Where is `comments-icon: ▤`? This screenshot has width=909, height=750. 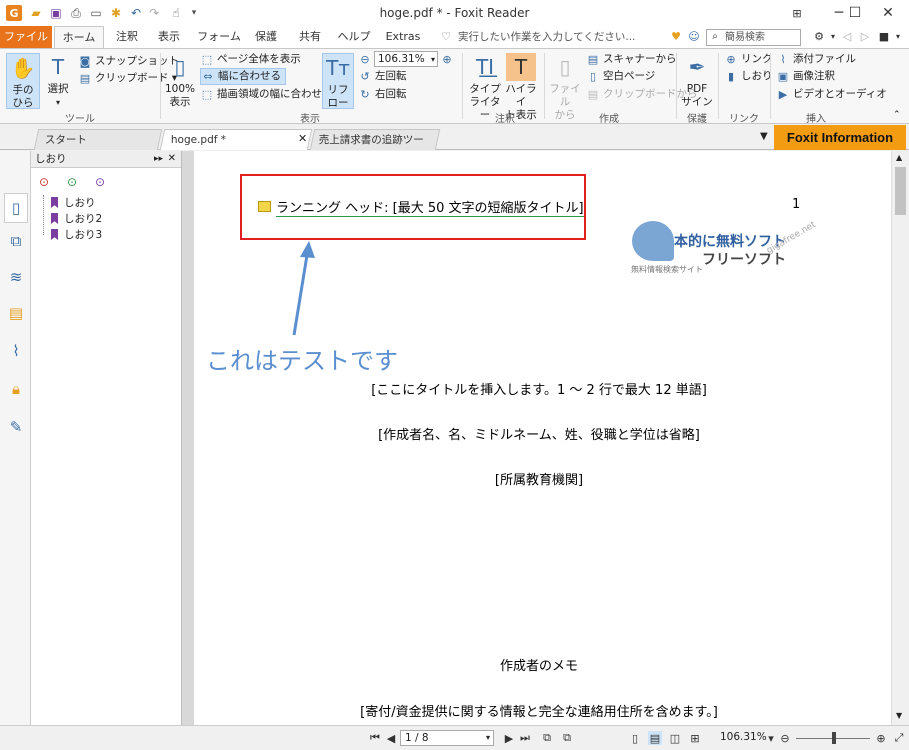 comments-icon: ▤ is located at coordinates (16, 313).